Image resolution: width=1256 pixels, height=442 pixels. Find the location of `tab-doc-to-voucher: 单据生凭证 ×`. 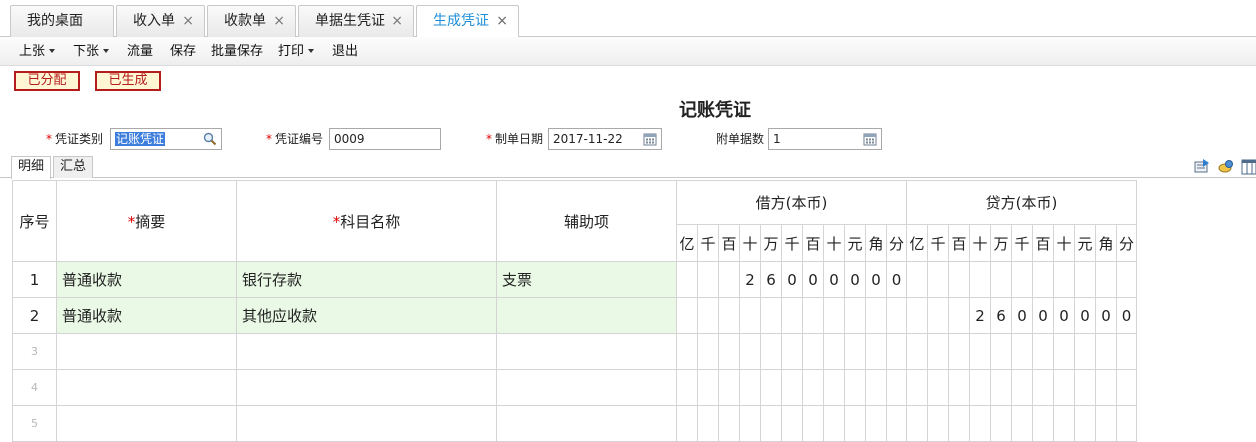

tab-doc-to-voucher: 单据生凭证 × is located at coordinates (356, 21).